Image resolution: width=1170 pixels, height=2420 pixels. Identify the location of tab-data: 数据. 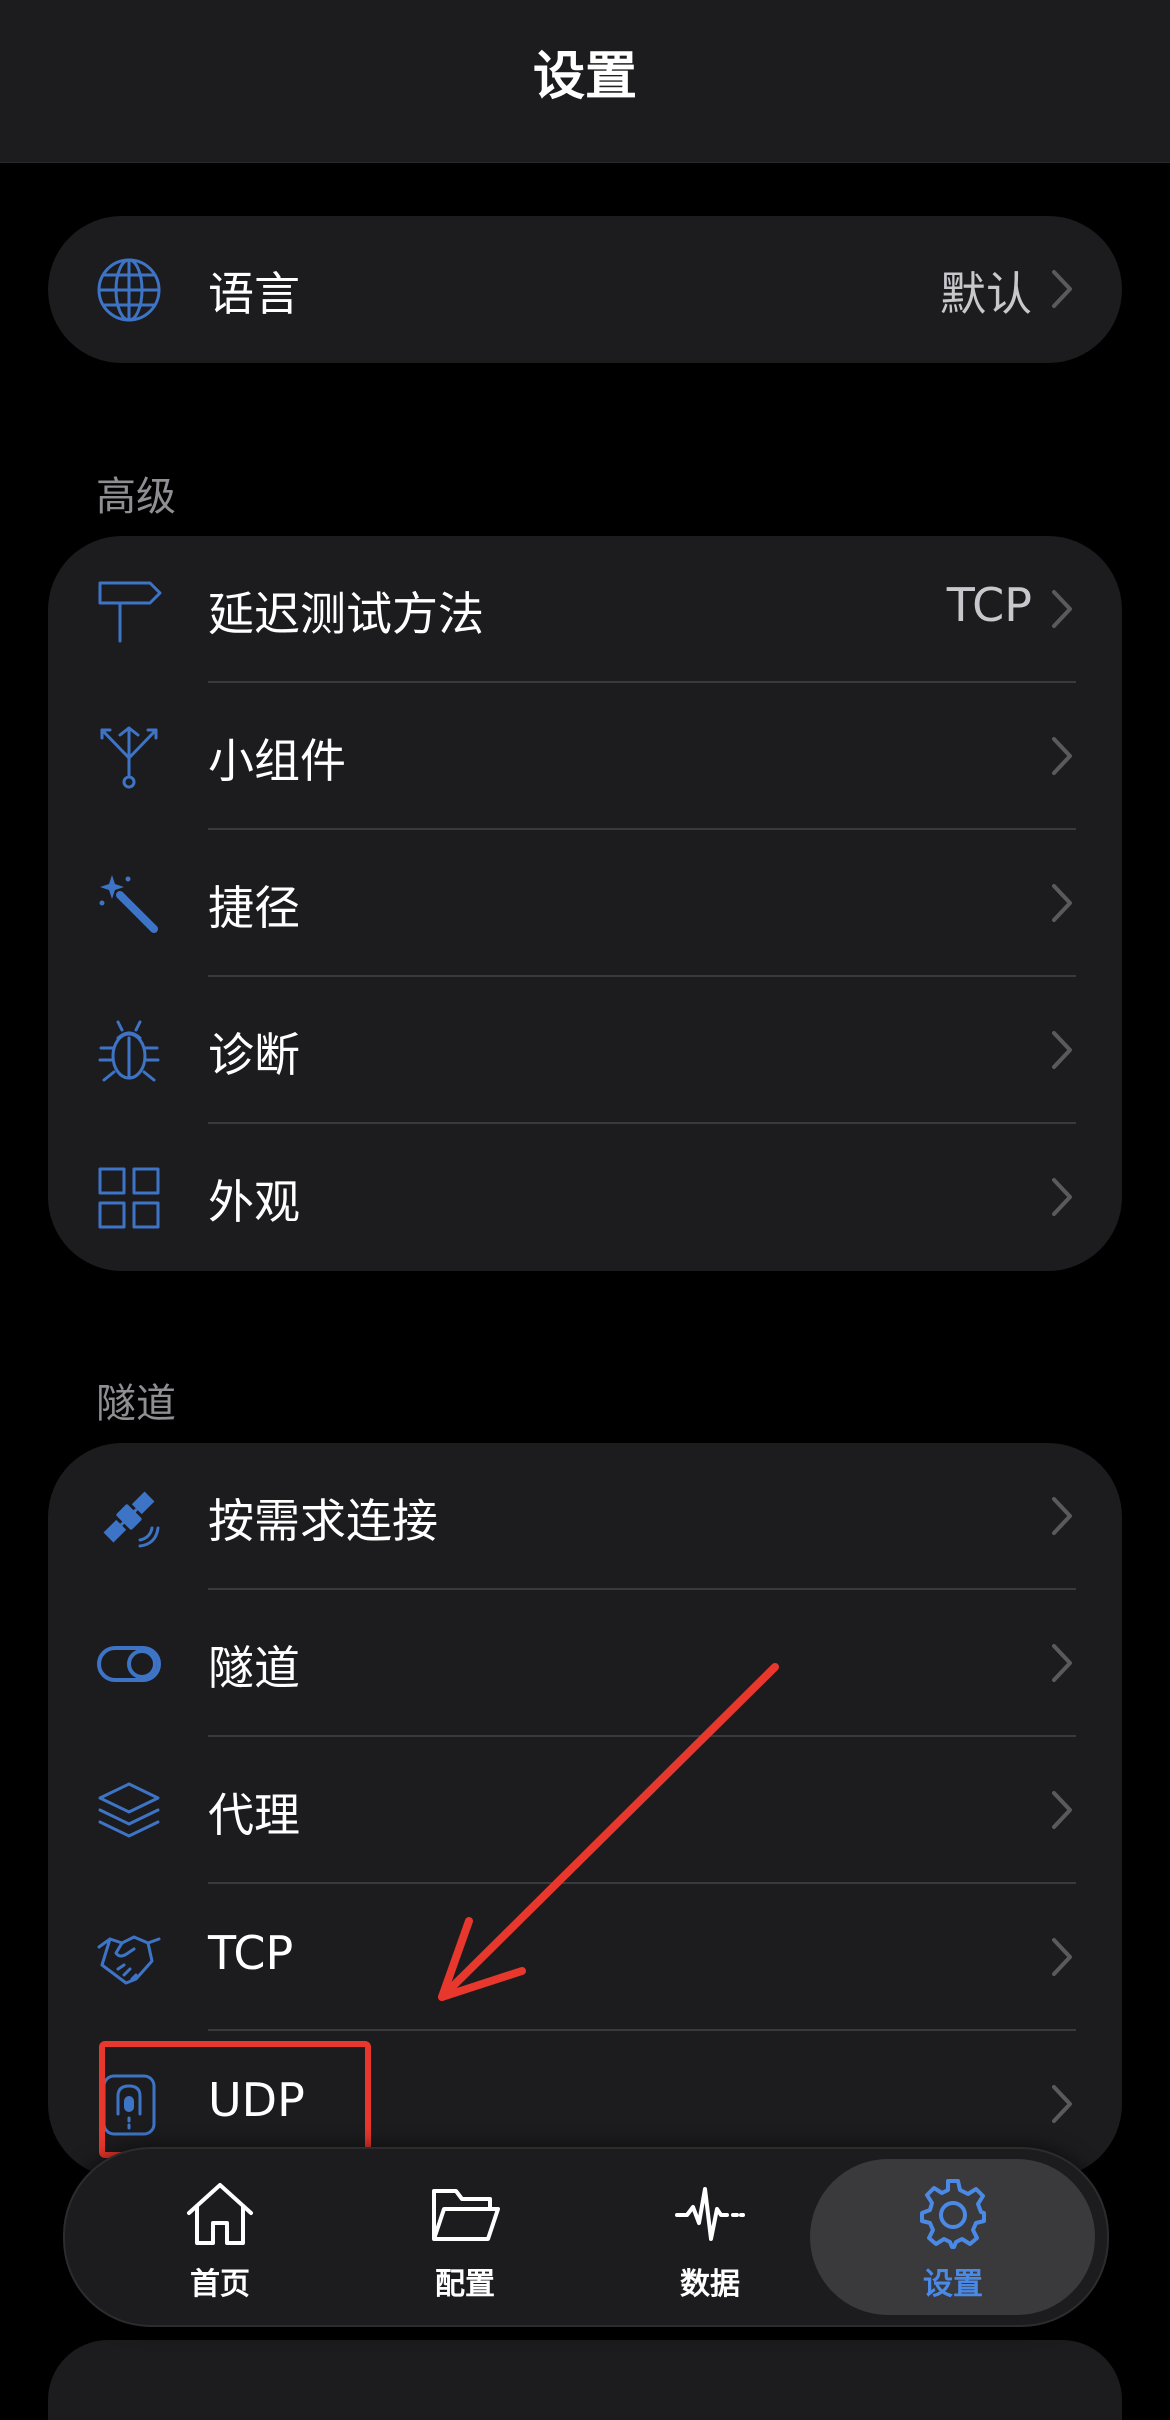
(710, 2237).